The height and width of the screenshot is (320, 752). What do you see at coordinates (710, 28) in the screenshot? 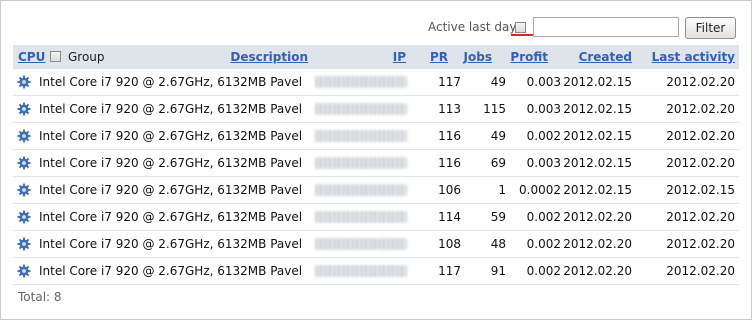
I see `filter-button: Filter` at bounding box center [710, 28].